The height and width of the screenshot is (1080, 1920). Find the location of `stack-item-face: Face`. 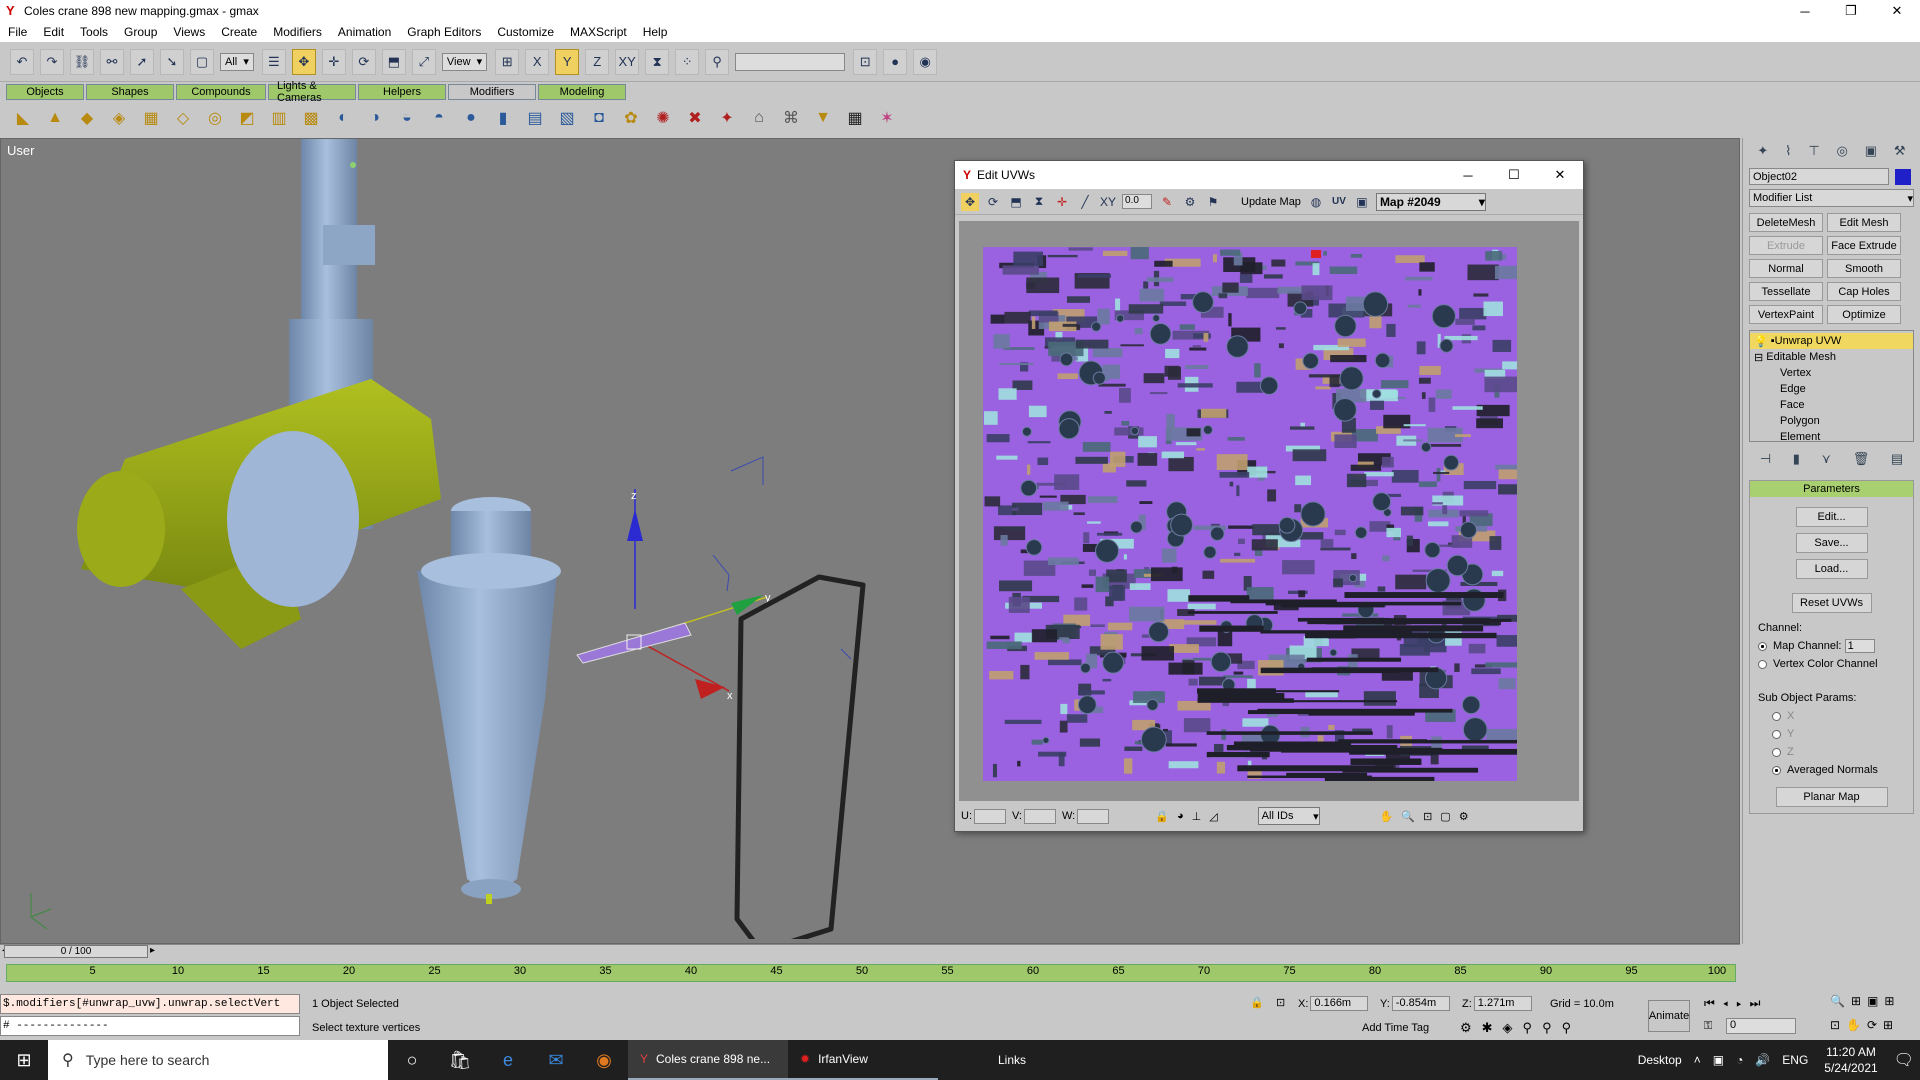

stack-item-face: Face is located at coordinates (1831, 405).